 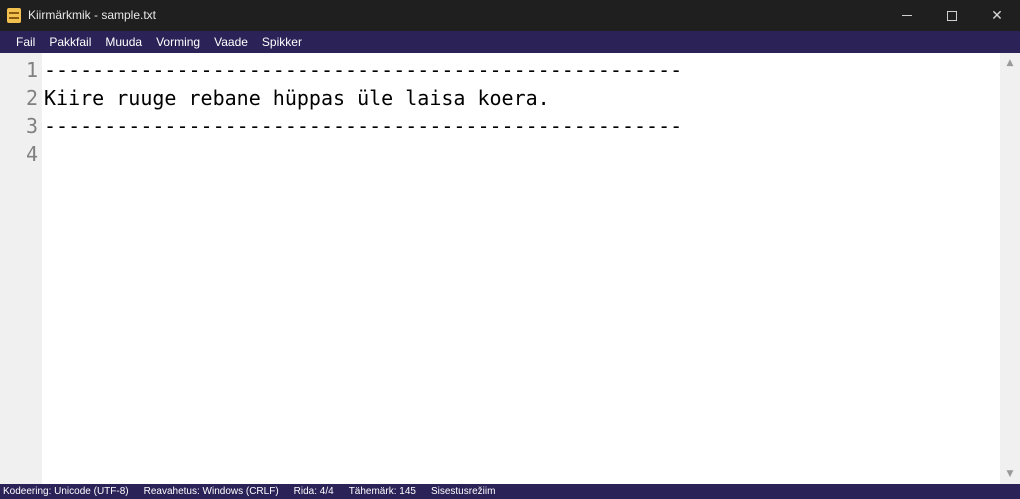 I want to click on line-number: 2, so click(x=31, y=98).